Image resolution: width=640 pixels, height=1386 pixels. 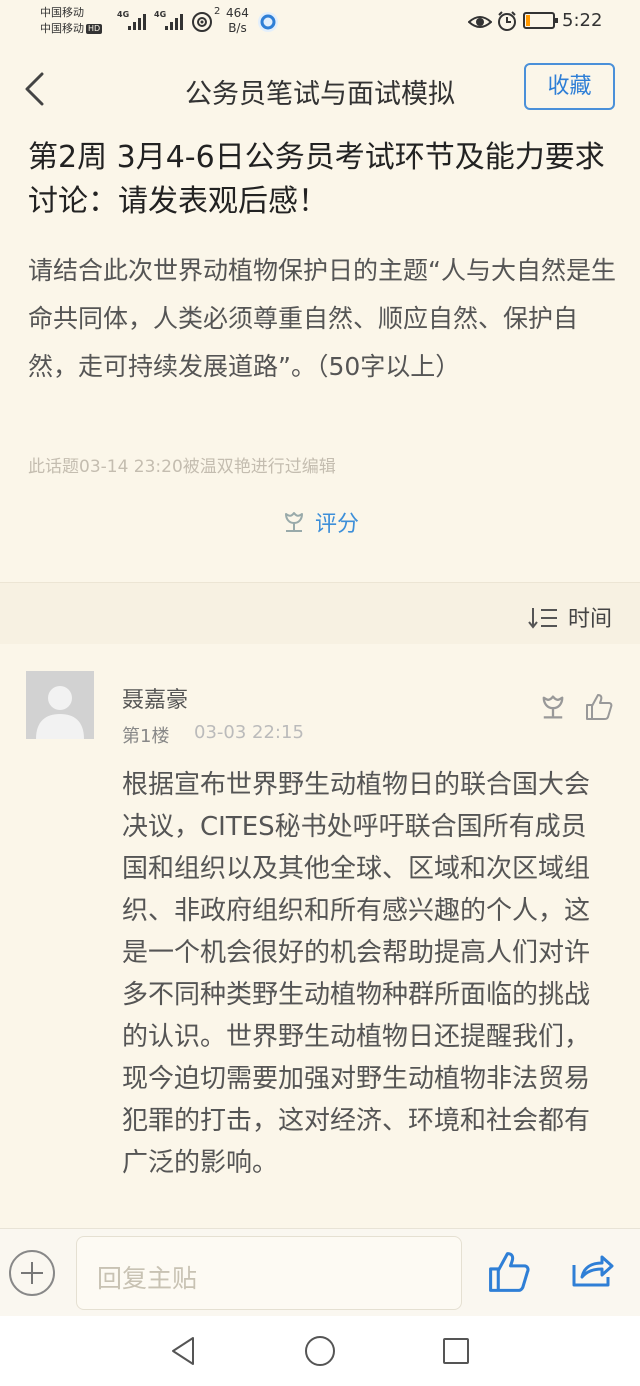 I want to click on floor-number: 第1楼, so click(x=146, y=736).